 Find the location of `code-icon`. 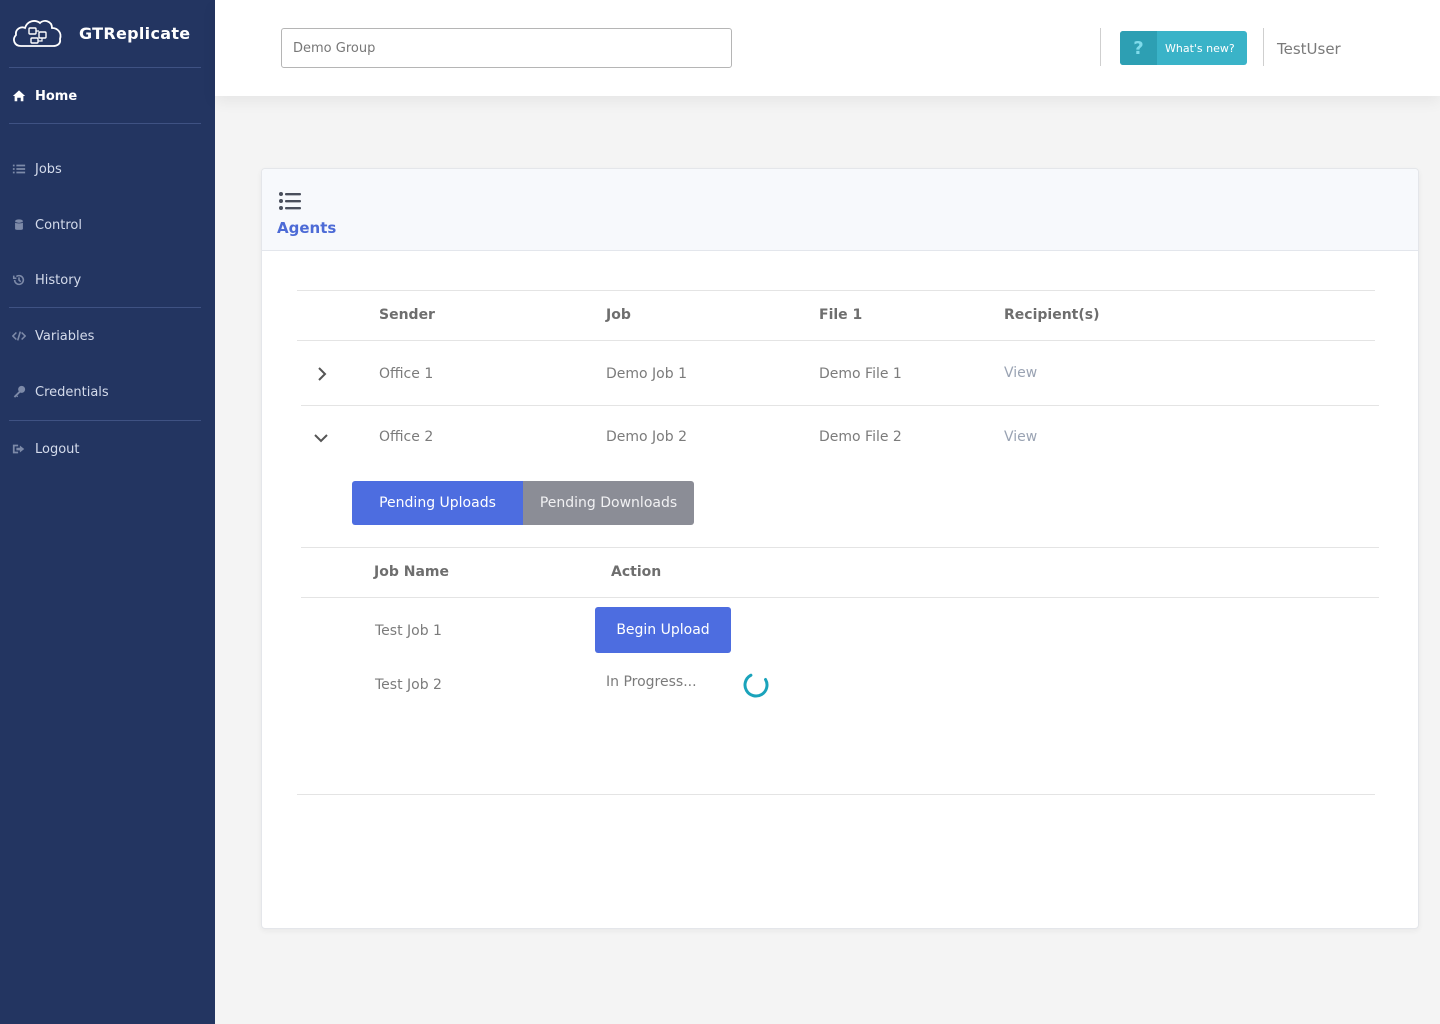

code-icon is located at coordinates (18, 336).